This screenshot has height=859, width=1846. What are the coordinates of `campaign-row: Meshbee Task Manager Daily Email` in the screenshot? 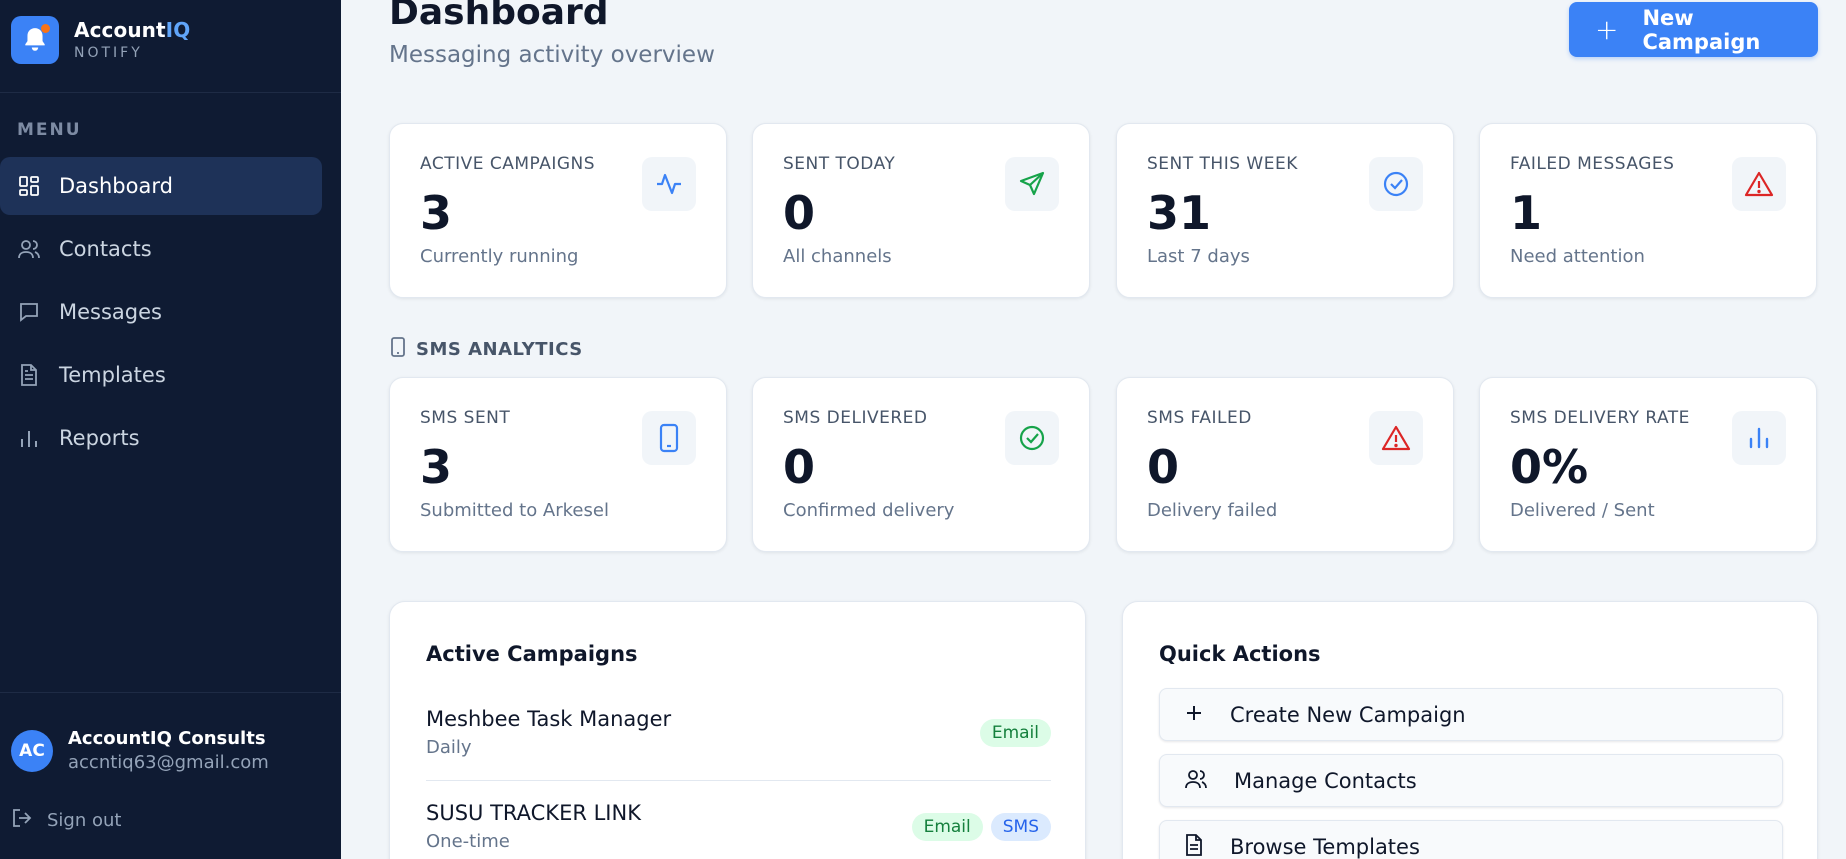 It's located at (738, 732).